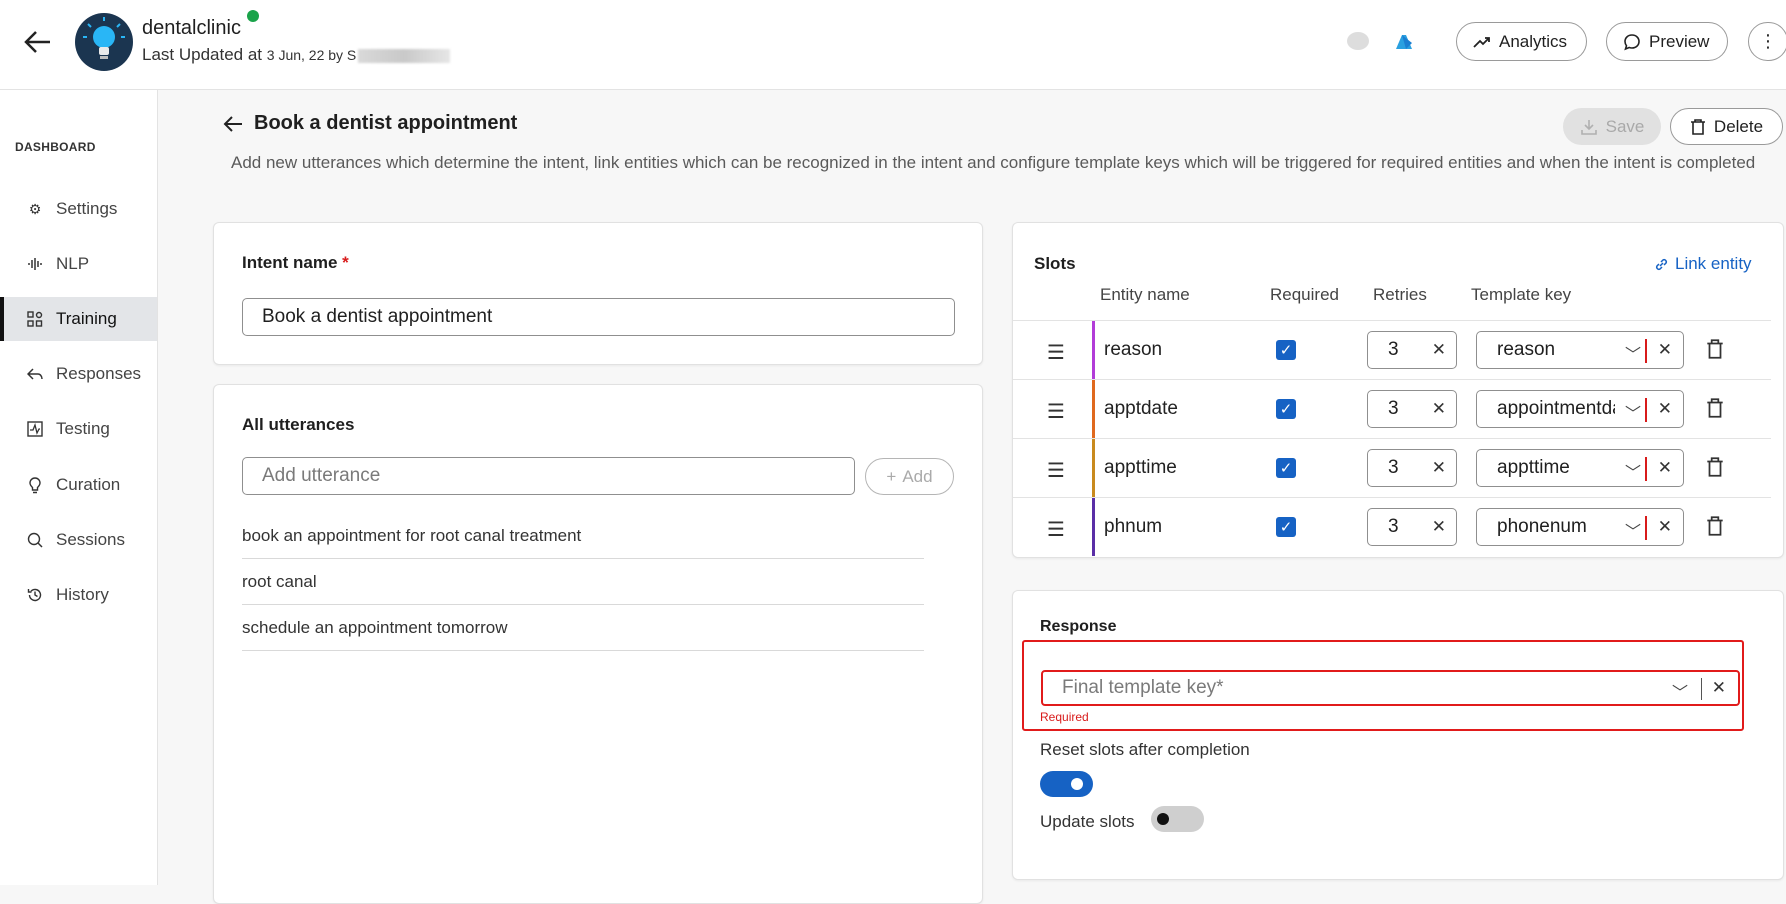  I want to click on update-slots-label: Update slots, so click(1087, 821).